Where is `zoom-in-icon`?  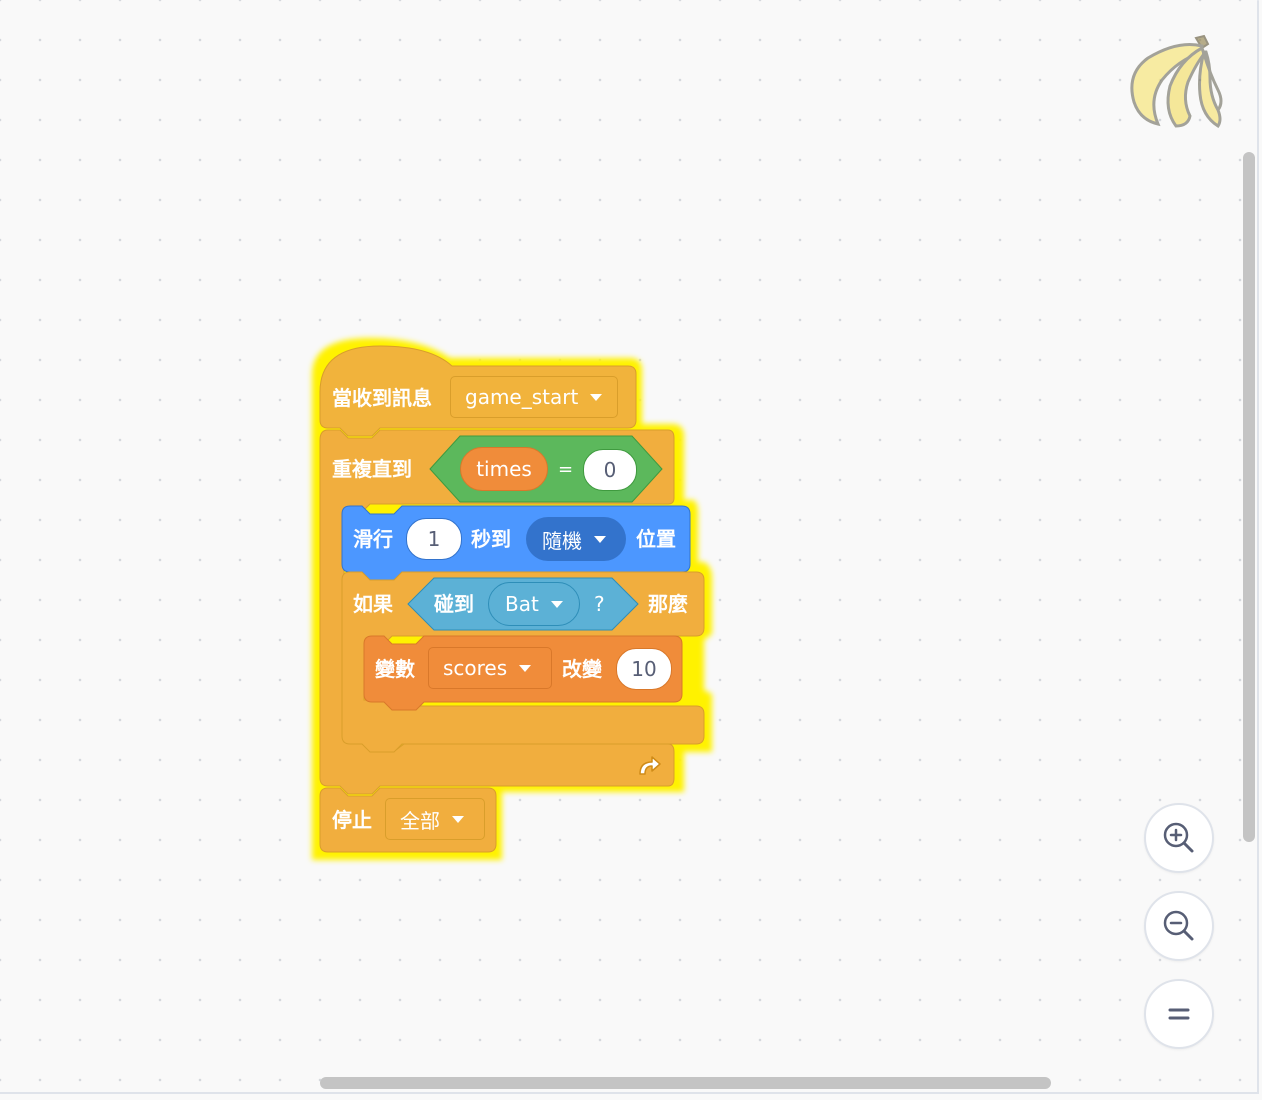 zoom-in-icon is located at coordinates (1178, 837).